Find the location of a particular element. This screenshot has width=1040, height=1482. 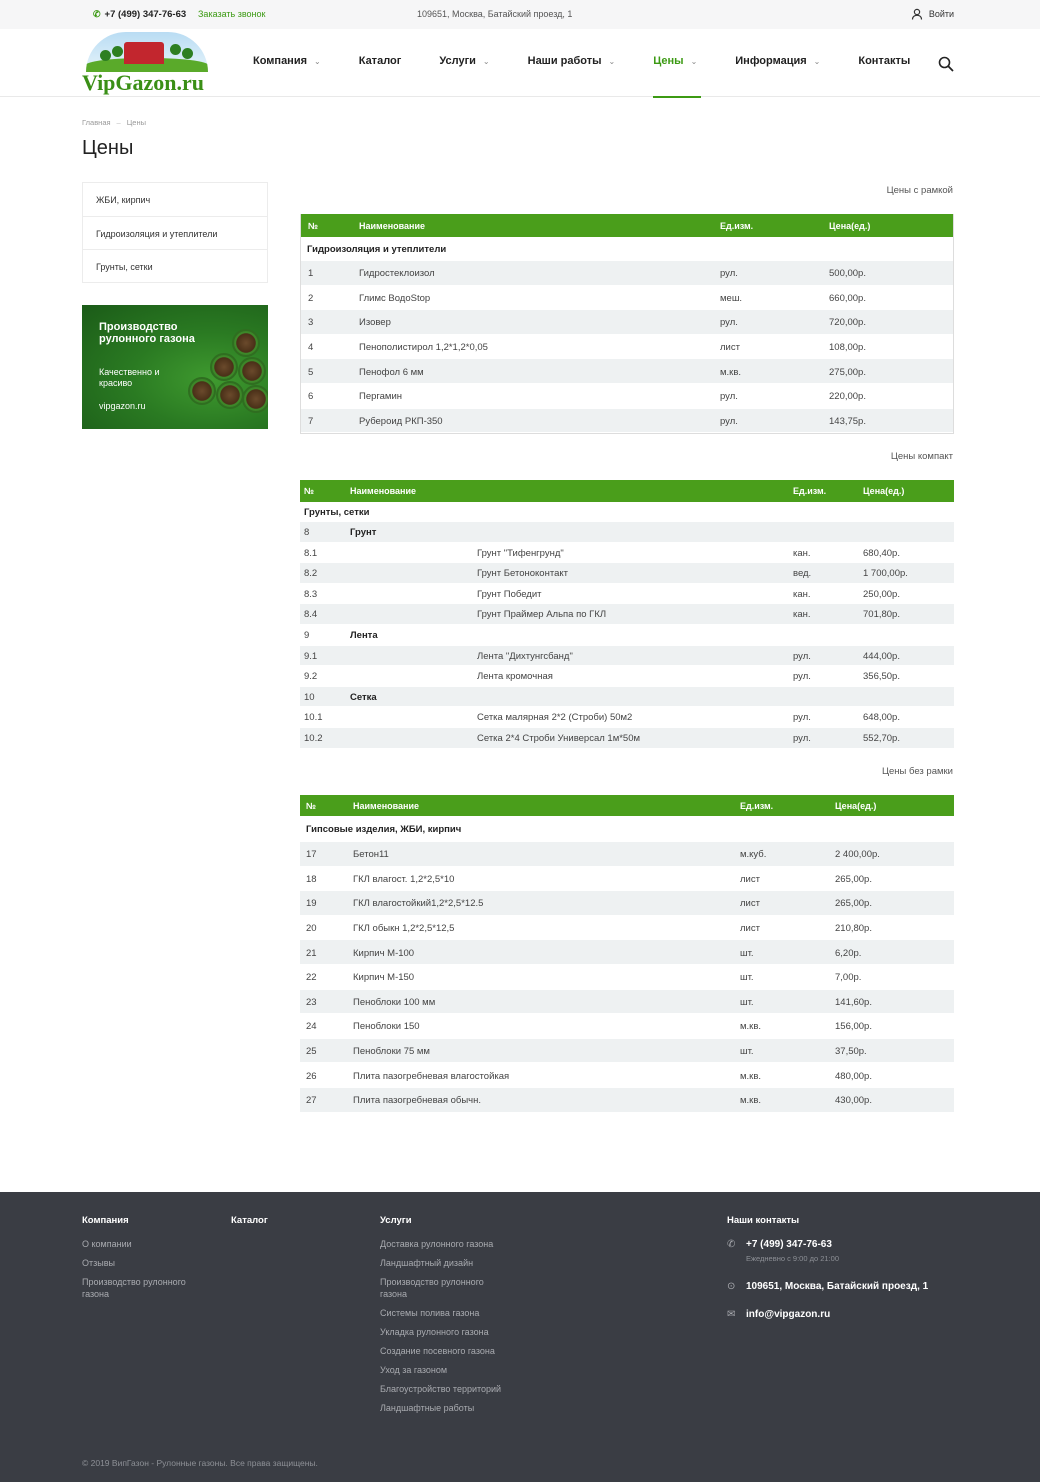

item-price: 250,00р. is located at coordinates (881, 594).